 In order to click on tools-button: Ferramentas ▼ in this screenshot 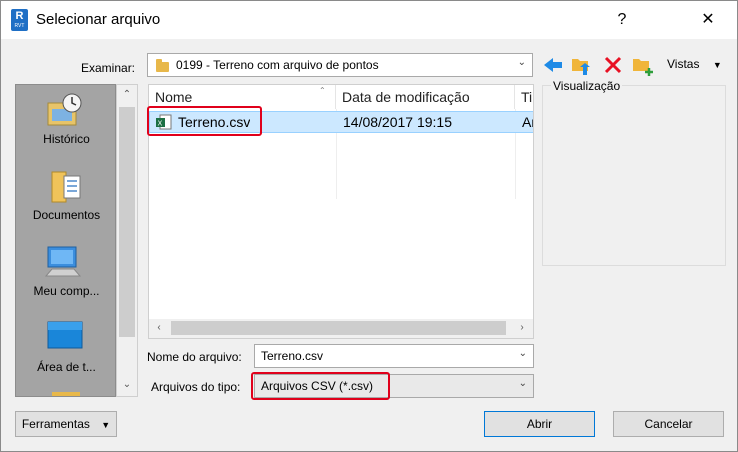, I will do `click(66, 424)`.